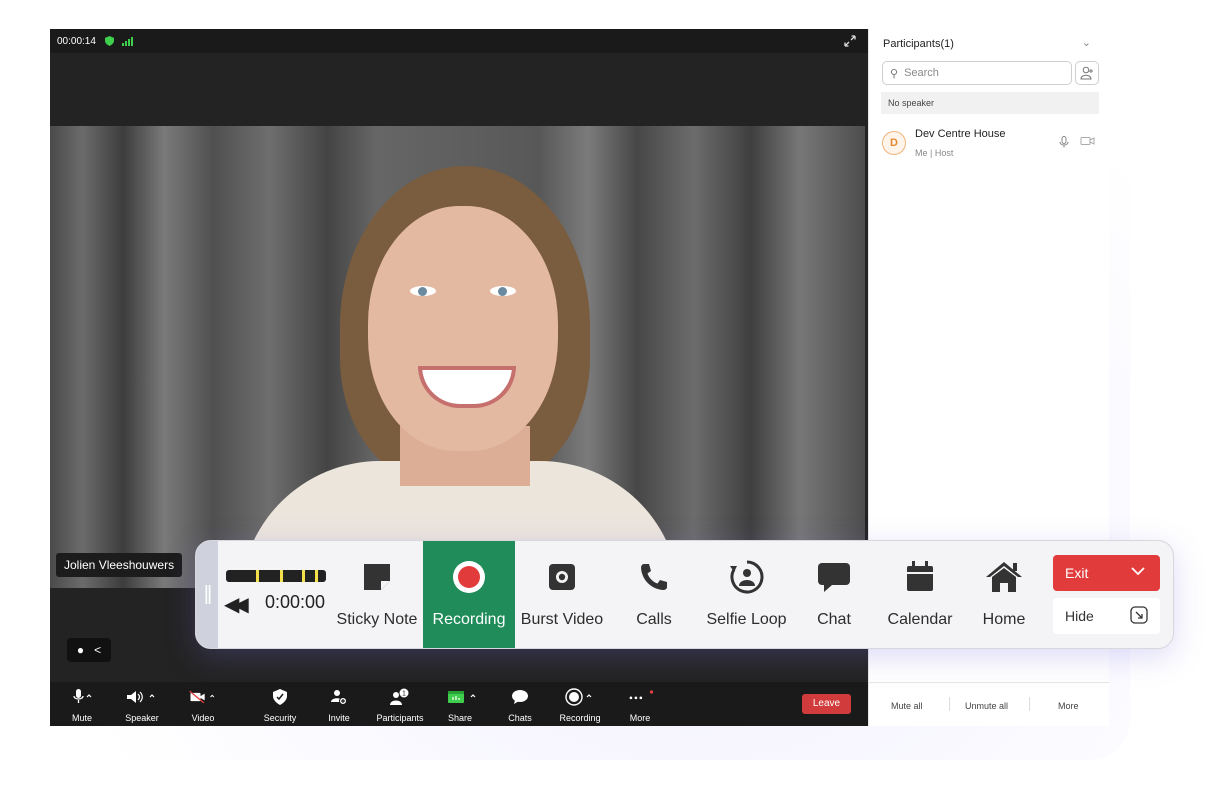 This screenshot has width=1221, height=796. I want to click on camera-off-icon, so click(1088, 141).